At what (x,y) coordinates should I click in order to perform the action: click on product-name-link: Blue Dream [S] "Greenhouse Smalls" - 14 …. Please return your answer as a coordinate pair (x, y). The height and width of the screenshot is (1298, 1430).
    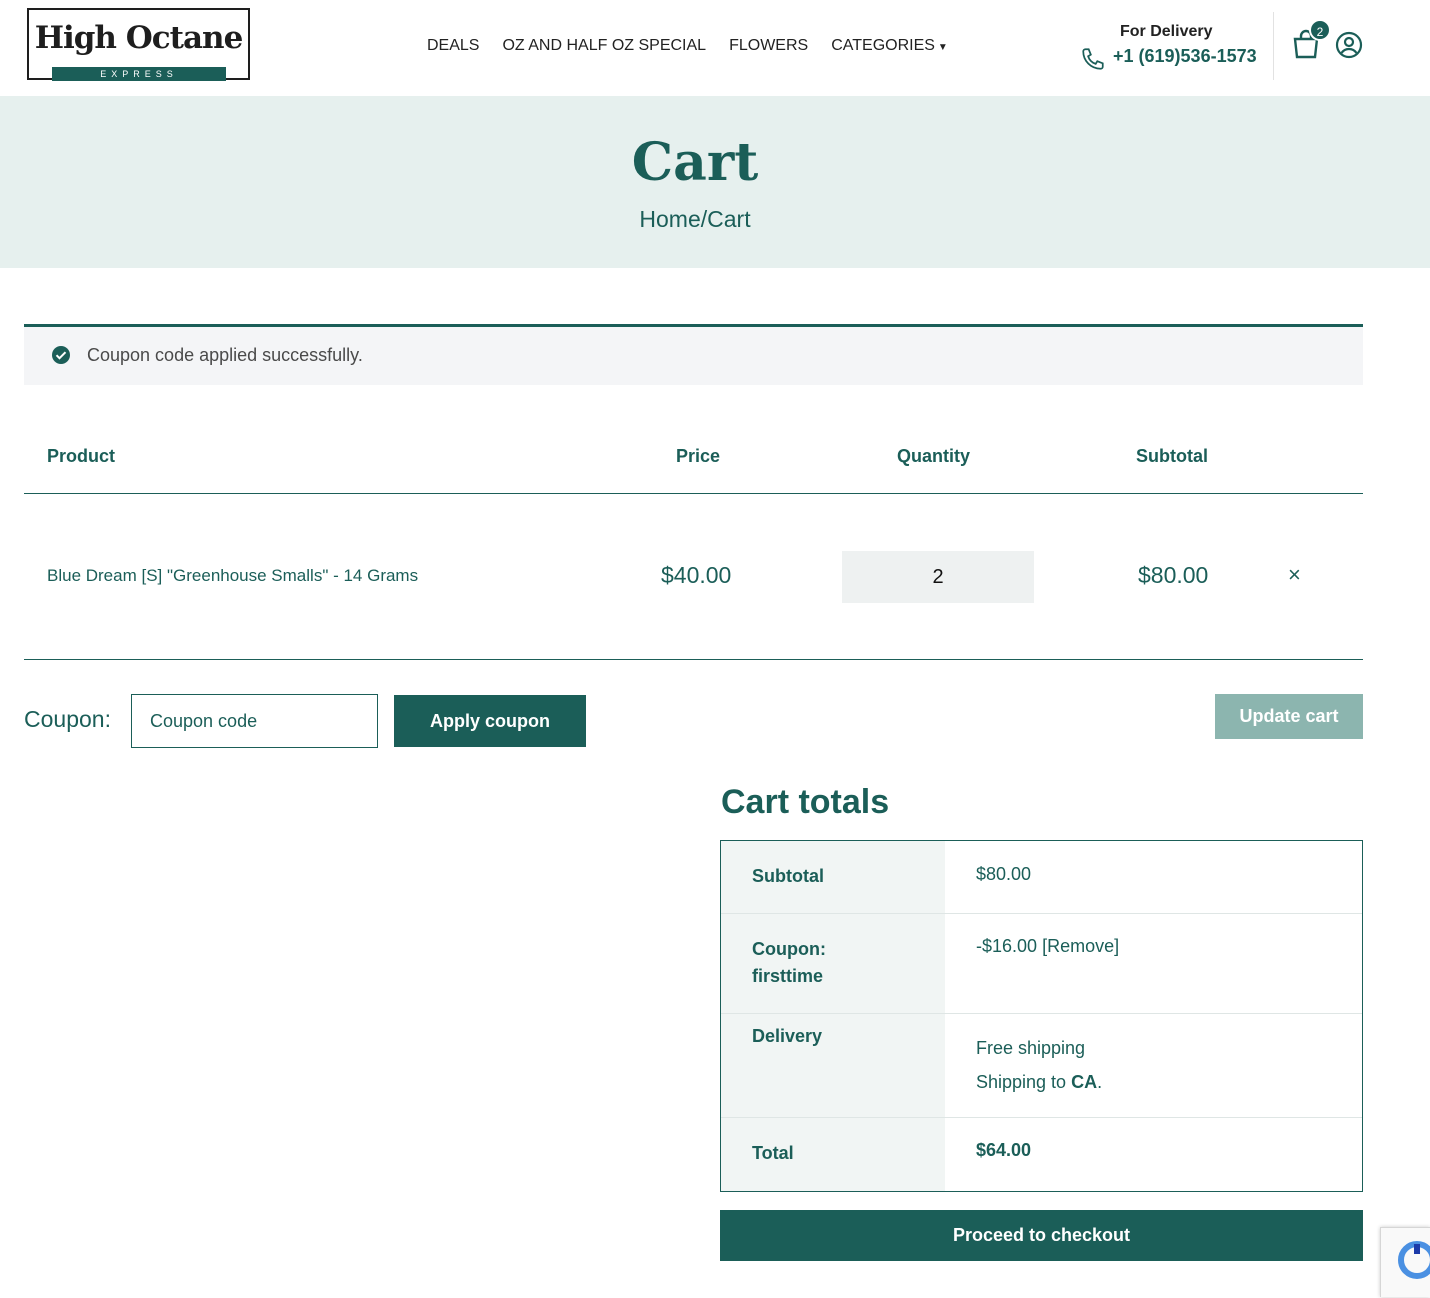
    Looking at the image, I should click on (232, 576).